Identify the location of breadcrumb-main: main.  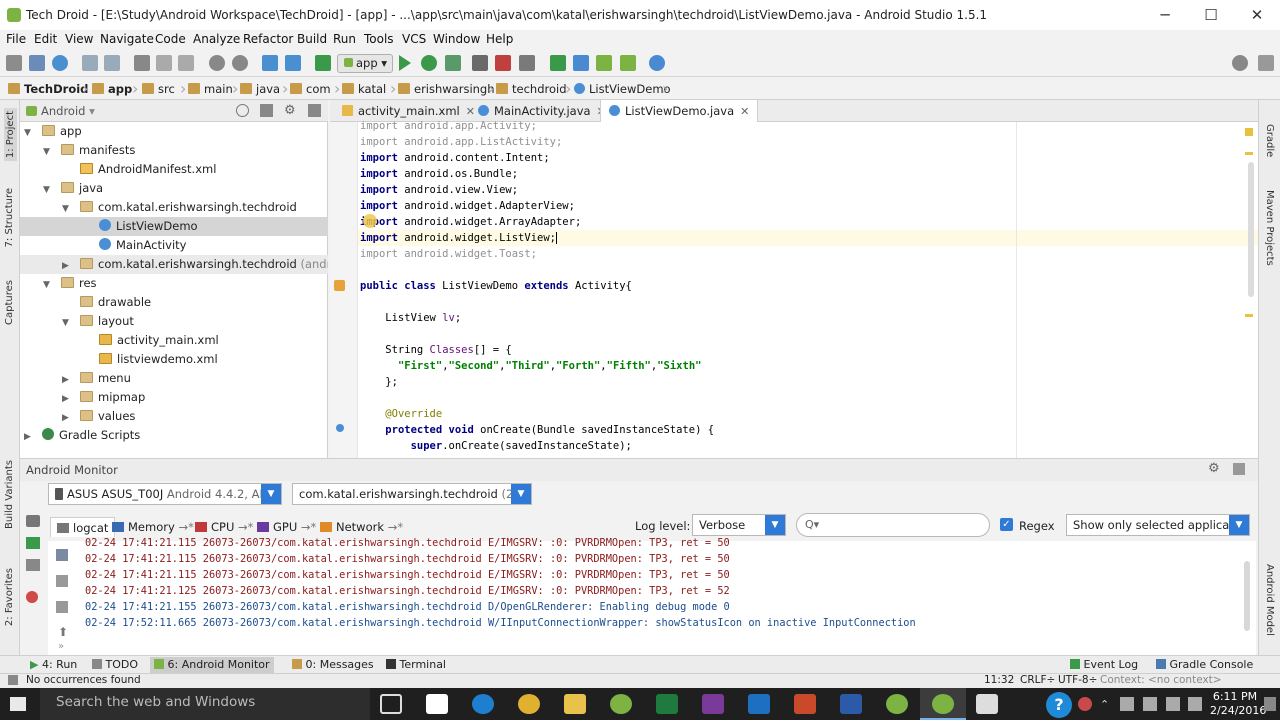
(210, 89).